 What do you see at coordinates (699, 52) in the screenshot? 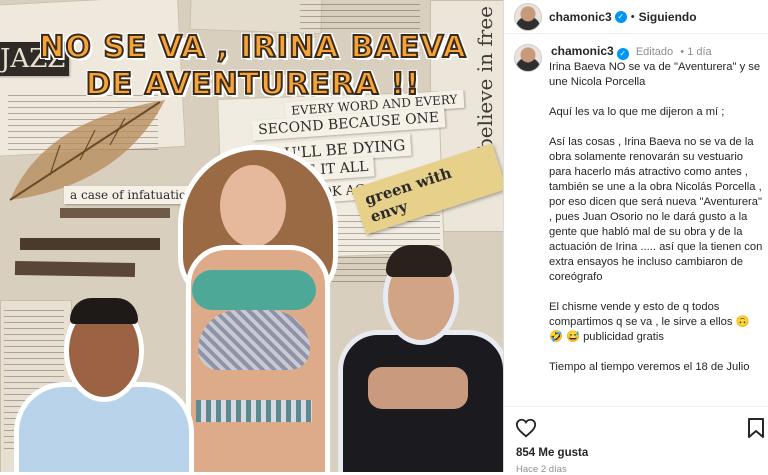
I see `post-time: 1 día` at bounding box center [699, 52].